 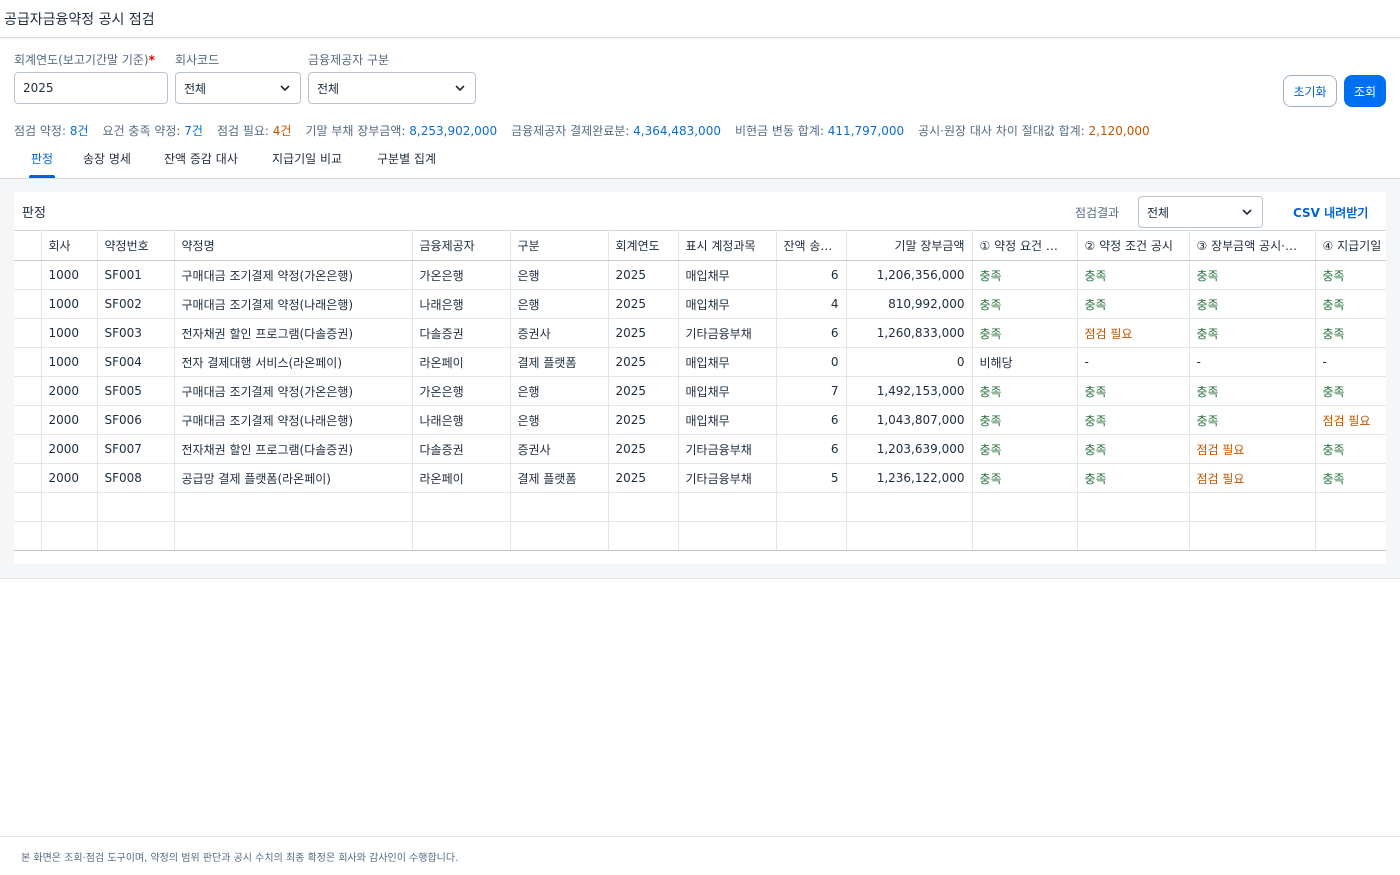 I want to click on table-cell: 증권사, so click(x=559, y=333).